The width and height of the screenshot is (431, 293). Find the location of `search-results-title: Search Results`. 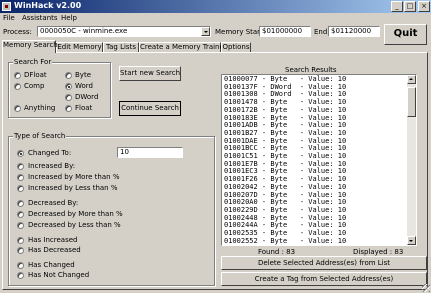

search-results-title: Search Results is located at coordinates (311, 70).